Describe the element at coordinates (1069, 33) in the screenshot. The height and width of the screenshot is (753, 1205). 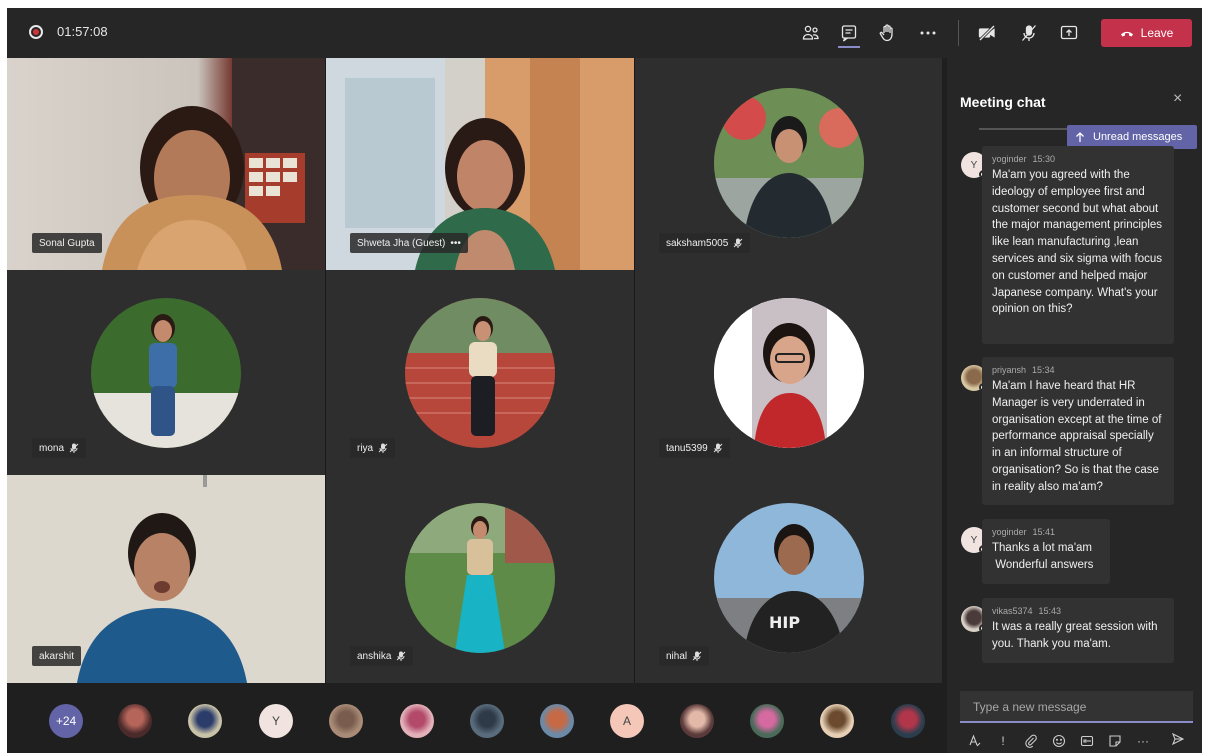
I see `share-screen-icon` at that location.